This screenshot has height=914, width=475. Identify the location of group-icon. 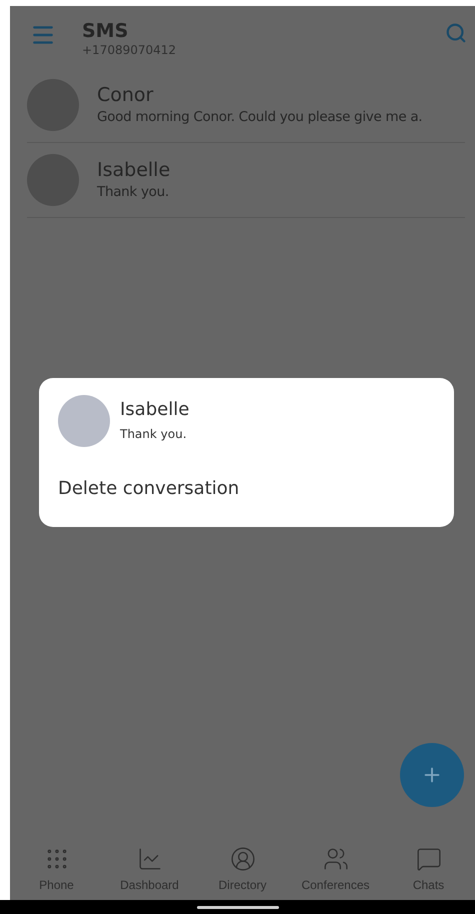
(335, 859).